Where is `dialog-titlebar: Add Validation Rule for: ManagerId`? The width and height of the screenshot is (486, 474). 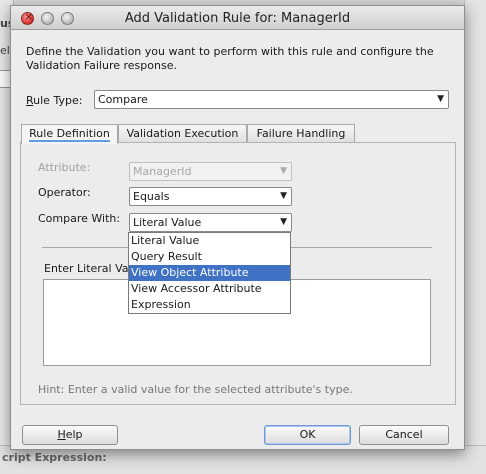 dialog-titlebar: Add Validation Rule for: ManagerId is located at coordinates (237, 18).